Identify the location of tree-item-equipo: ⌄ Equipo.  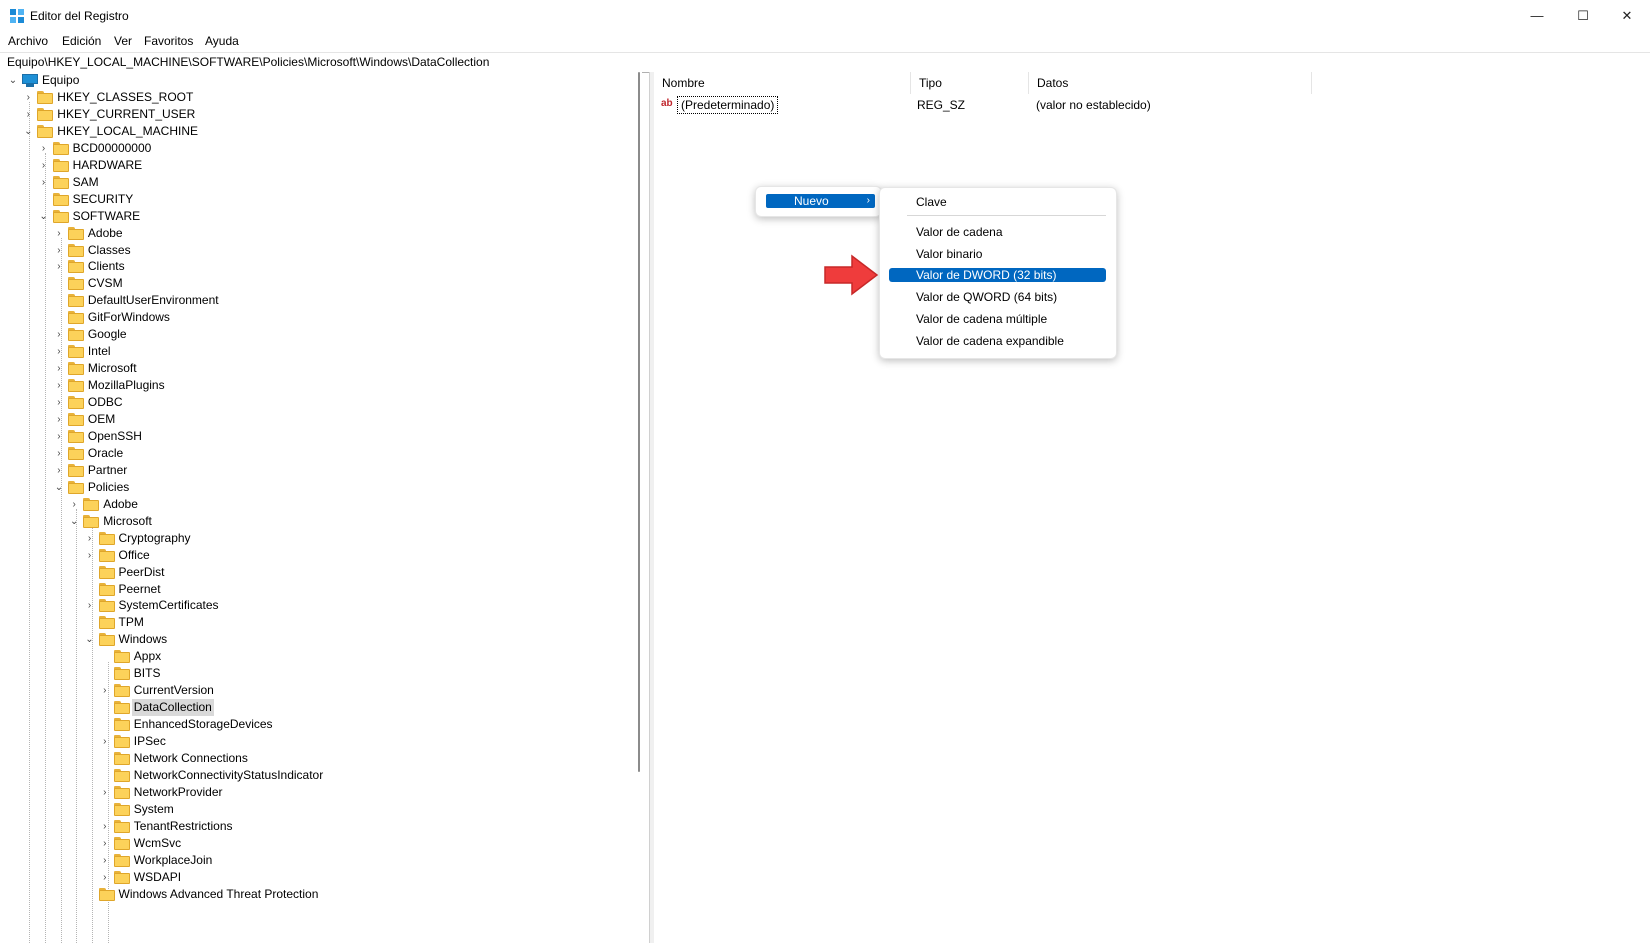
(320, 80).